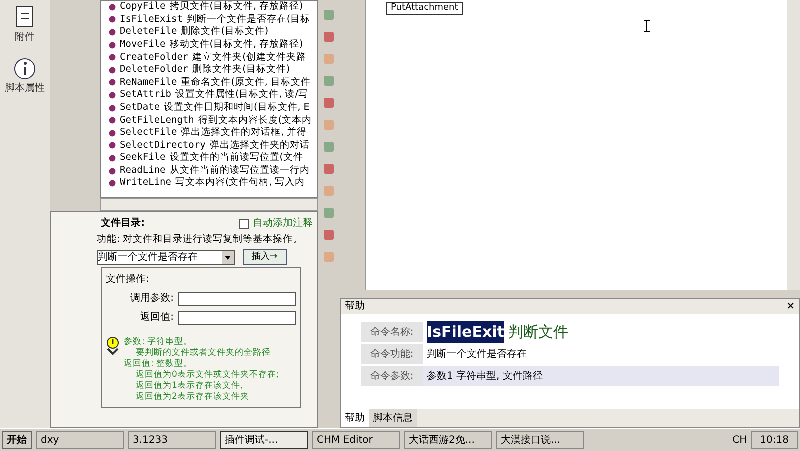  Describe the element at coordinates (392, 354) in the screenshot. I see `row-label: 命令功能:` at that location.